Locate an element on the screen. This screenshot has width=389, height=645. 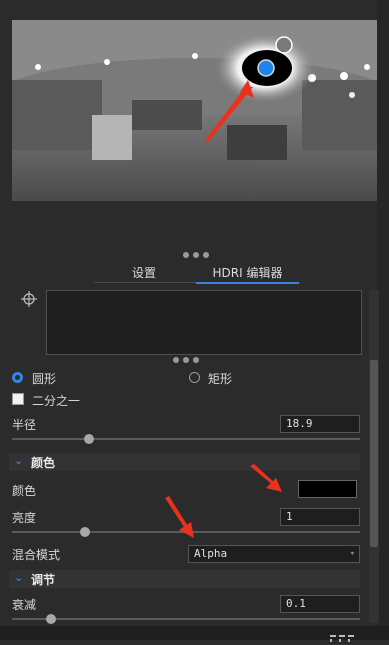
radio-rectangle is located at coordinates (194, 377).